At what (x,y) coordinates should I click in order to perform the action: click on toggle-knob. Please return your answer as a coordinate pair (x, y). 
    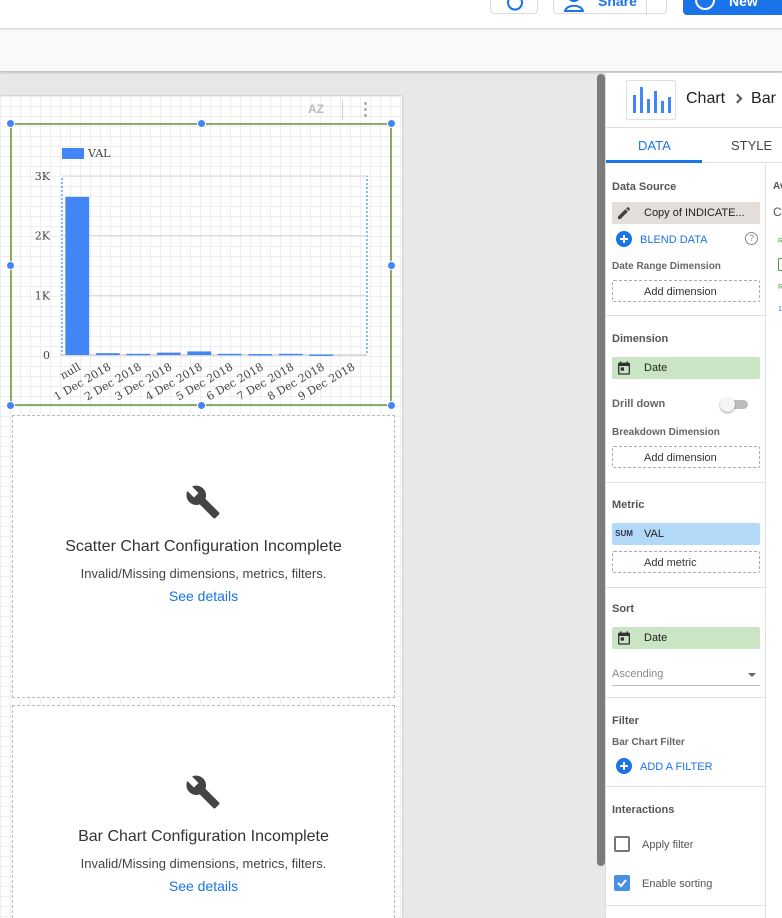
    Looking at the image, I should click on (727, 404).